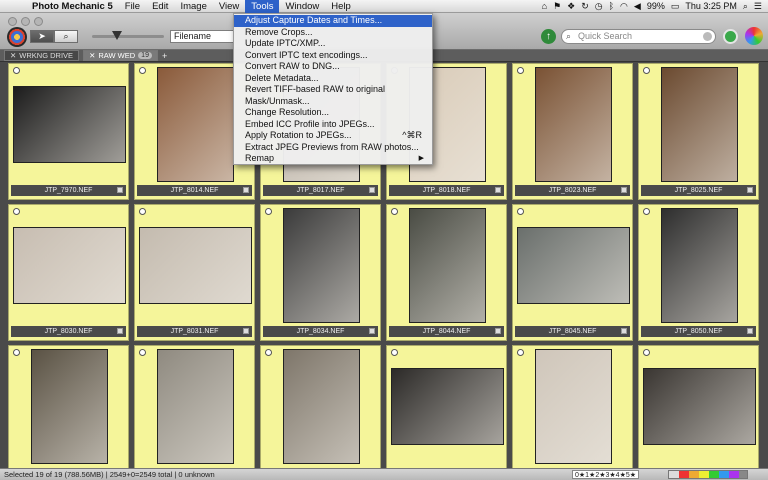 This screenshot has height=480, width=768. Describe the element at coordinates (72, 6) in the screenshot. I see `app-menu: Photo Mechanic 5` at that location.